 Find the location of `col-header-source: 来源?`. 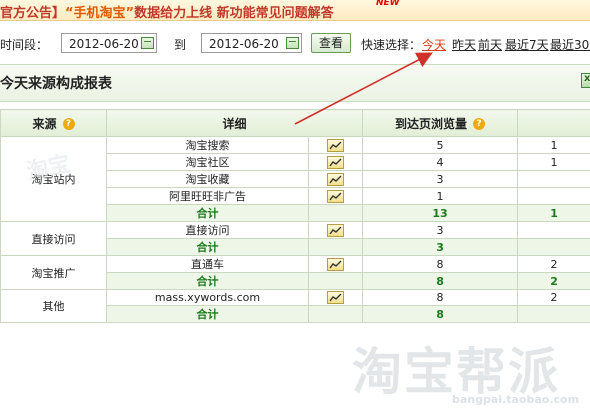

col-header-source: 来源? is located at coordinates (53, 123).